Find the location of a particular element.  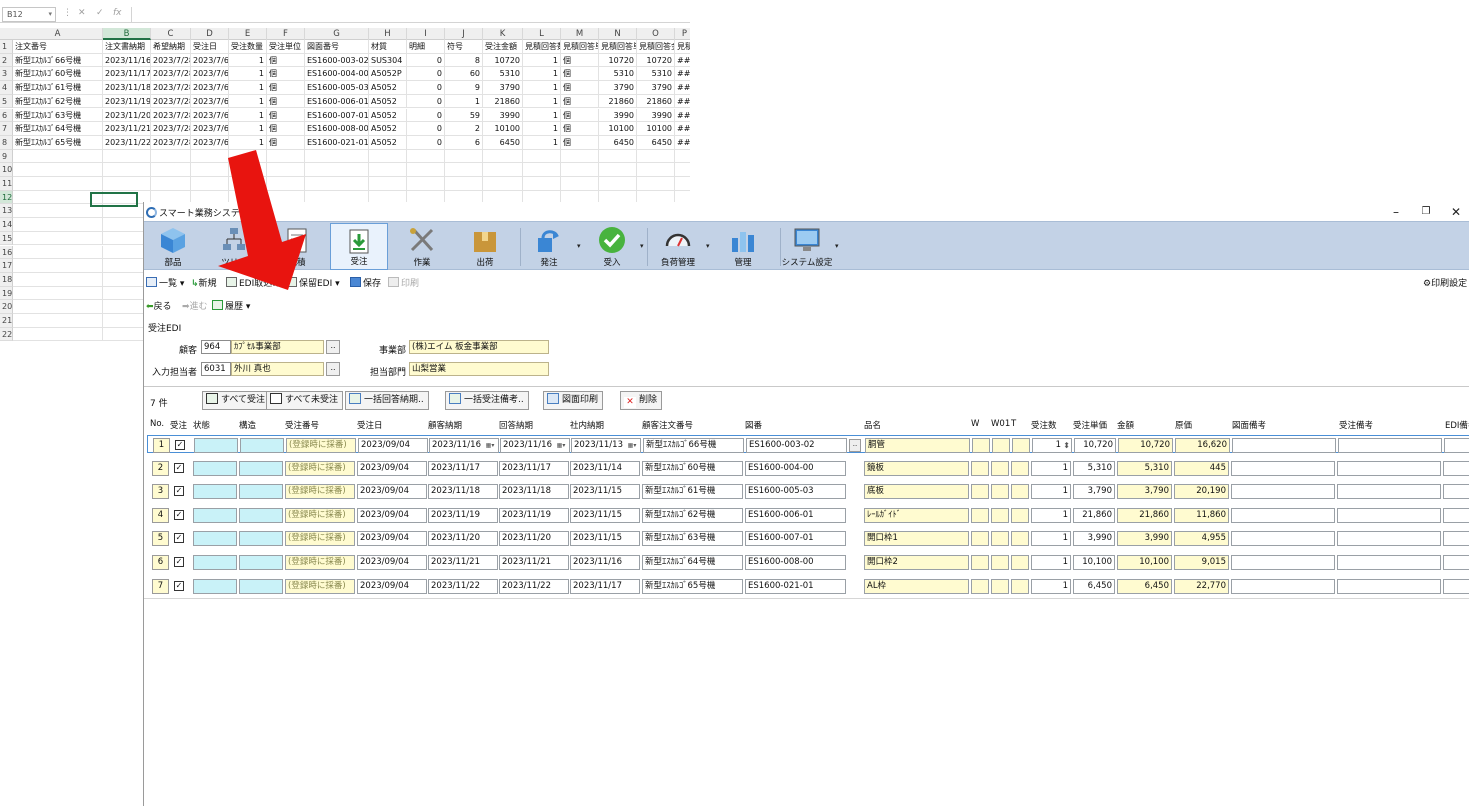

col-qty: 受注数 is located at coordinates (1044, 425).